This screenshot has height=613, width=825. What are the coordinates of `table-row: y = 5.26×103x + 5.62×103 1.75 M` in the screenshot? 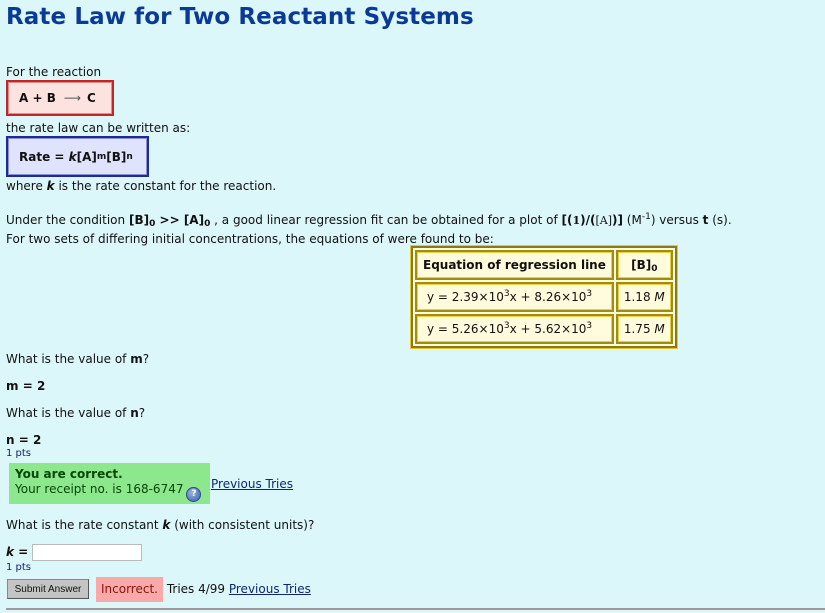 It's located at (544, 329).